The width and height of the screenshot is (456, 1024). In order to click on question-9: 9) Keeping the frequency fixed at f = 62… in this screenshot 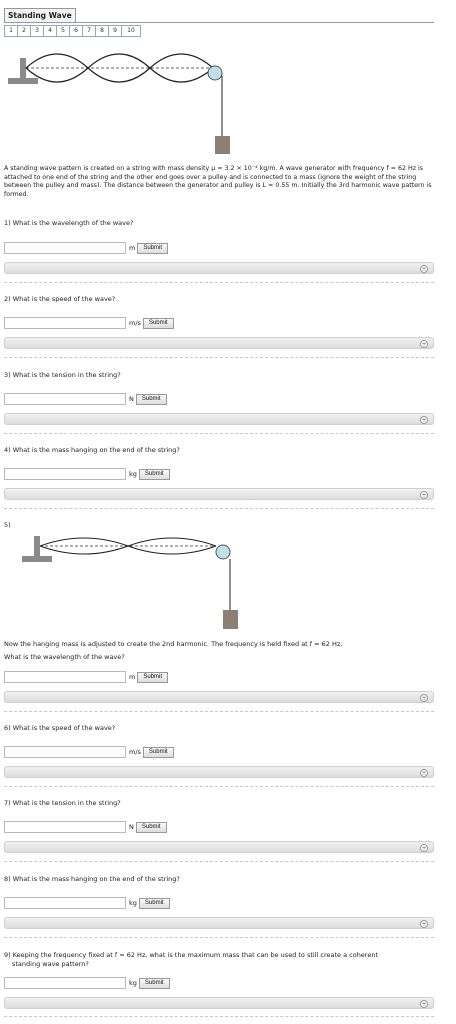, I will do `click(219, 984)`.